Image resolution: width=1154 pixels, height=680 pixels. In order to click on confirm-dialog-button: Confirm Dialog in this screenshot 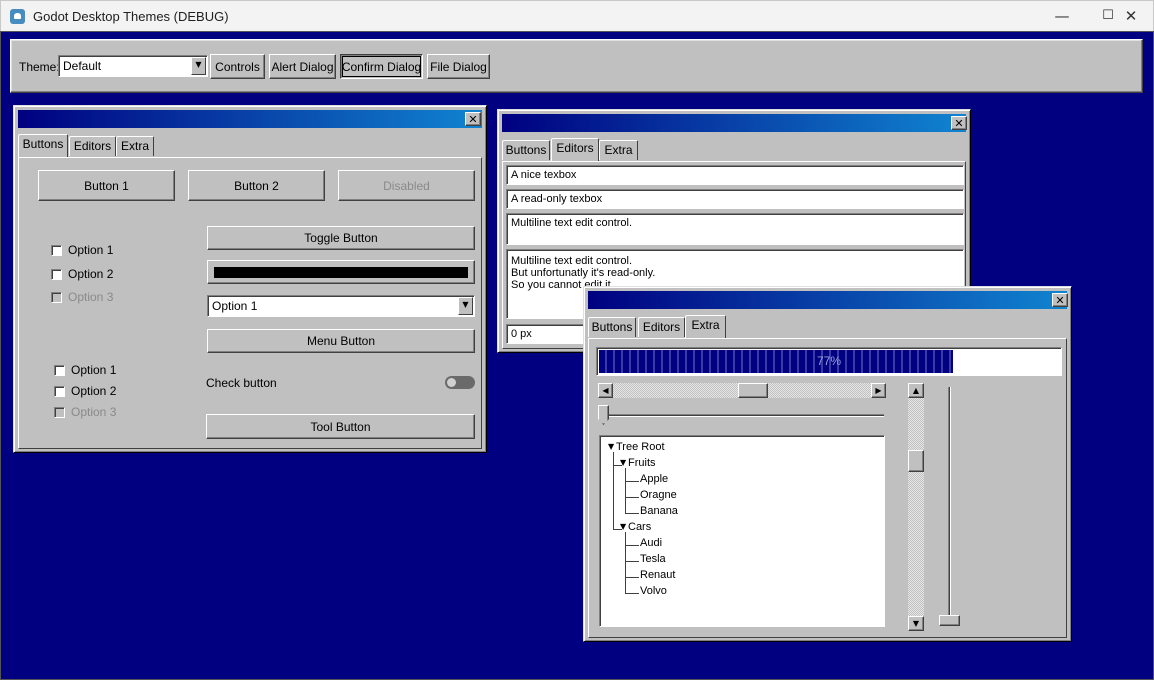, I will do `click(381, 66)`.